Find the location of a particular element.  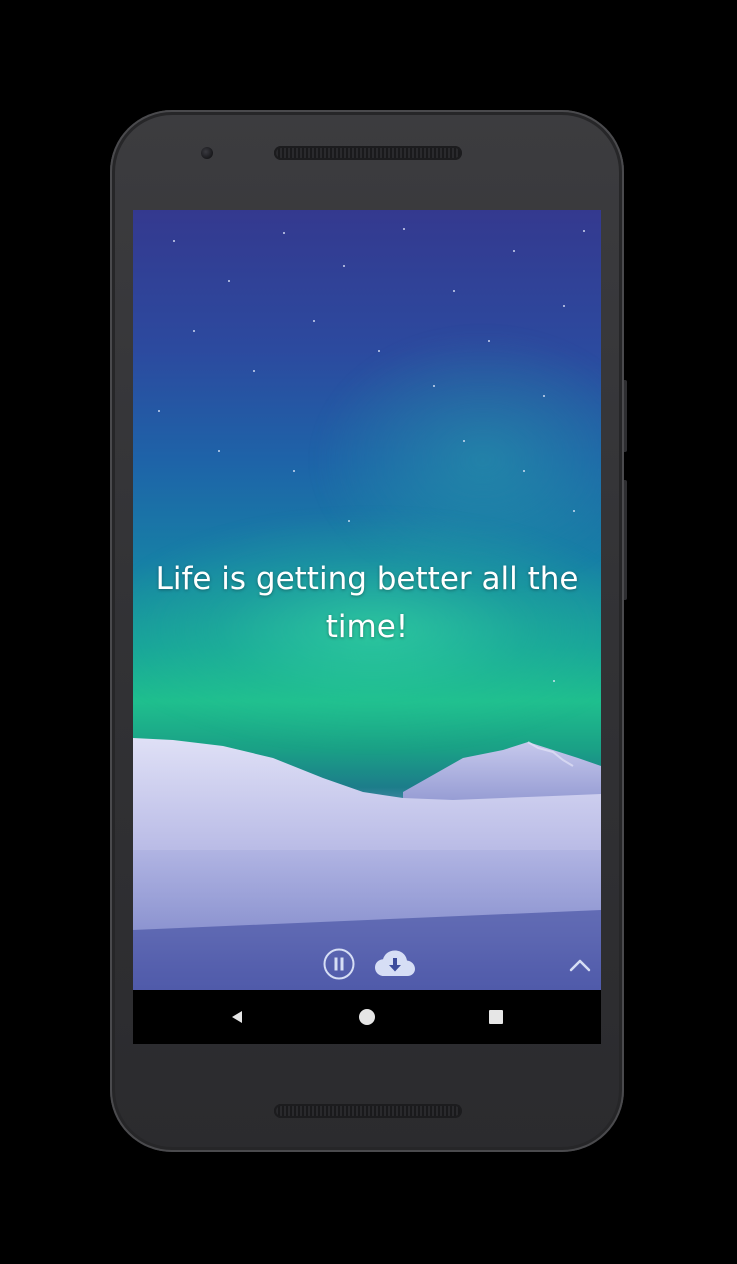

chevron-up-icon is located at coordinates (580, 965).